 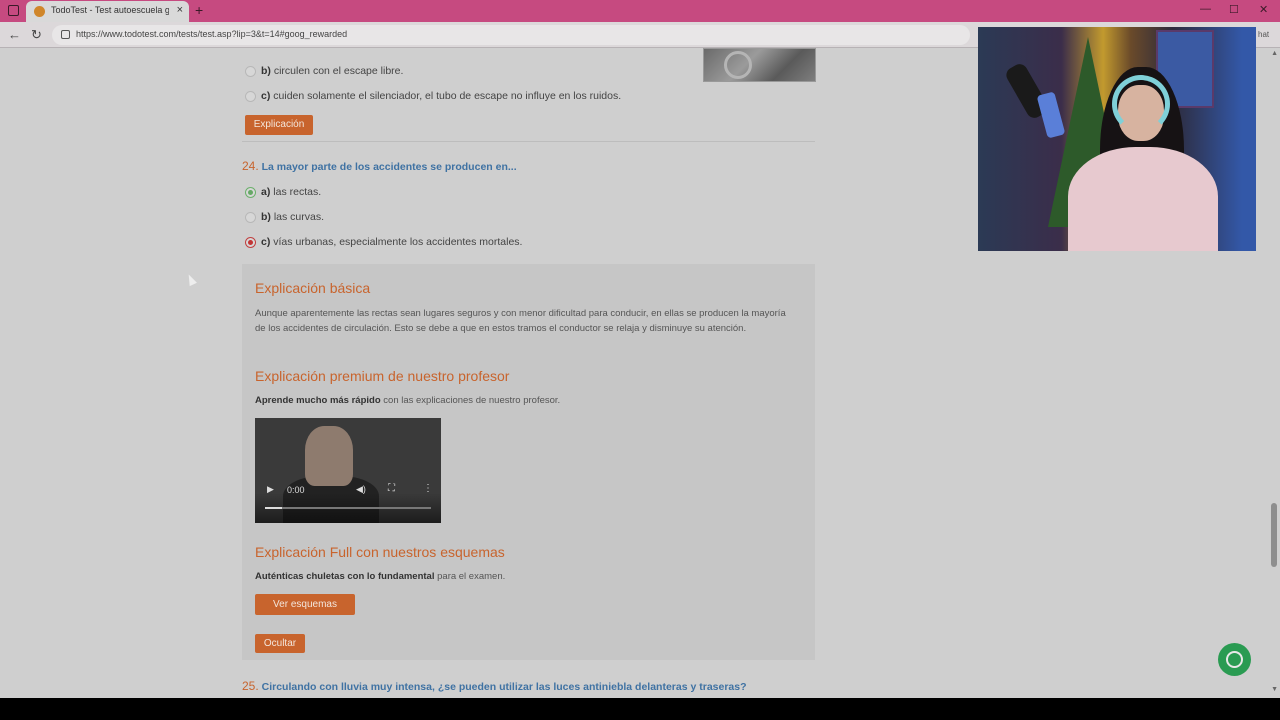 I want to click on video-frame-person, so click(x=329, y=456).